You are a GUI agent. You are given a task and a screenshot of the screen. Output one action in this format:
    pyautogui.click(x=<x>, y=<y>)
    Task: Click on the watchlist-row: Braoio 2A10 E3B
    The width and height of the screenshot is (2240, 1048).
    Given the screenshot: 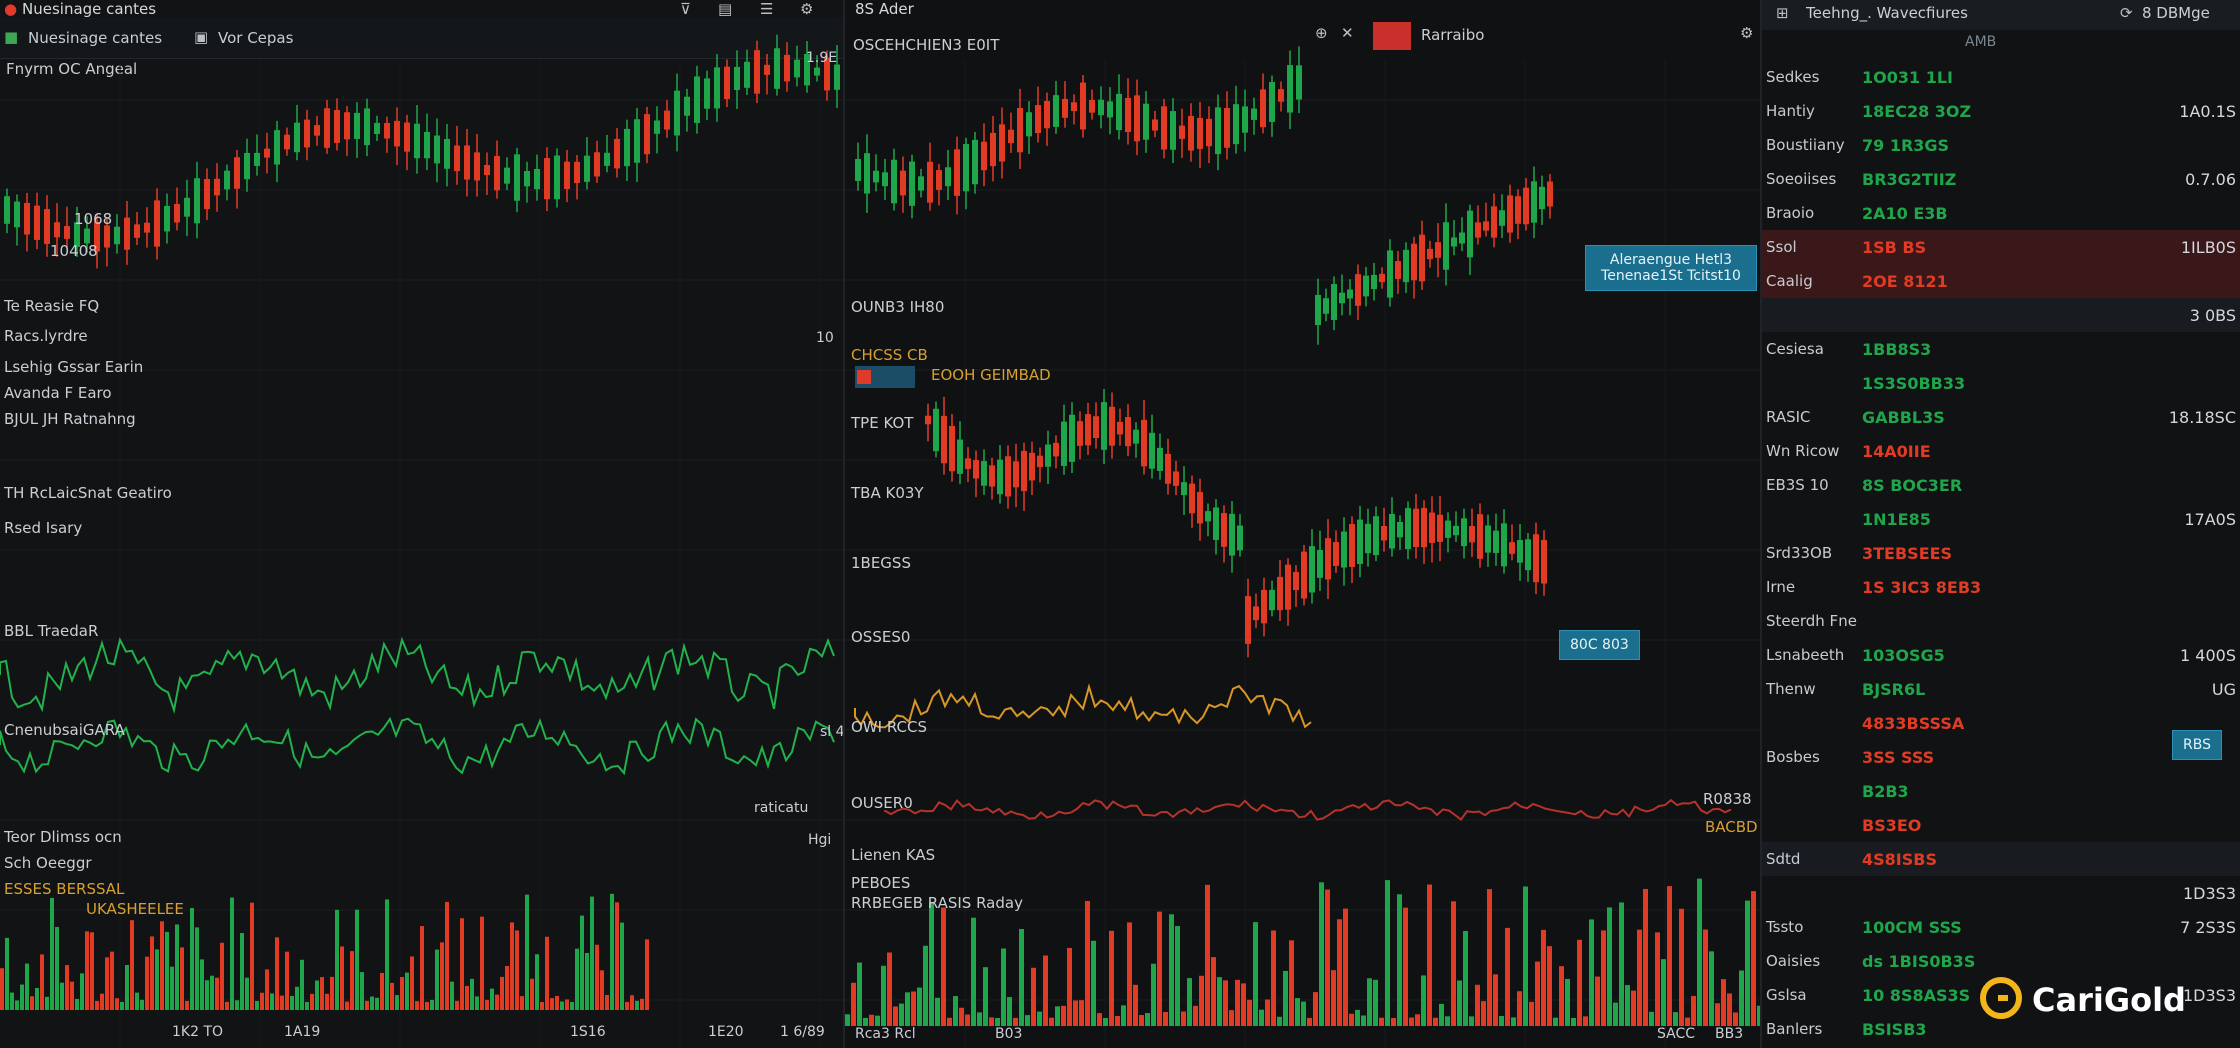 What is the action you would take?
    pyautogui.click(x=2001, y=213)
    